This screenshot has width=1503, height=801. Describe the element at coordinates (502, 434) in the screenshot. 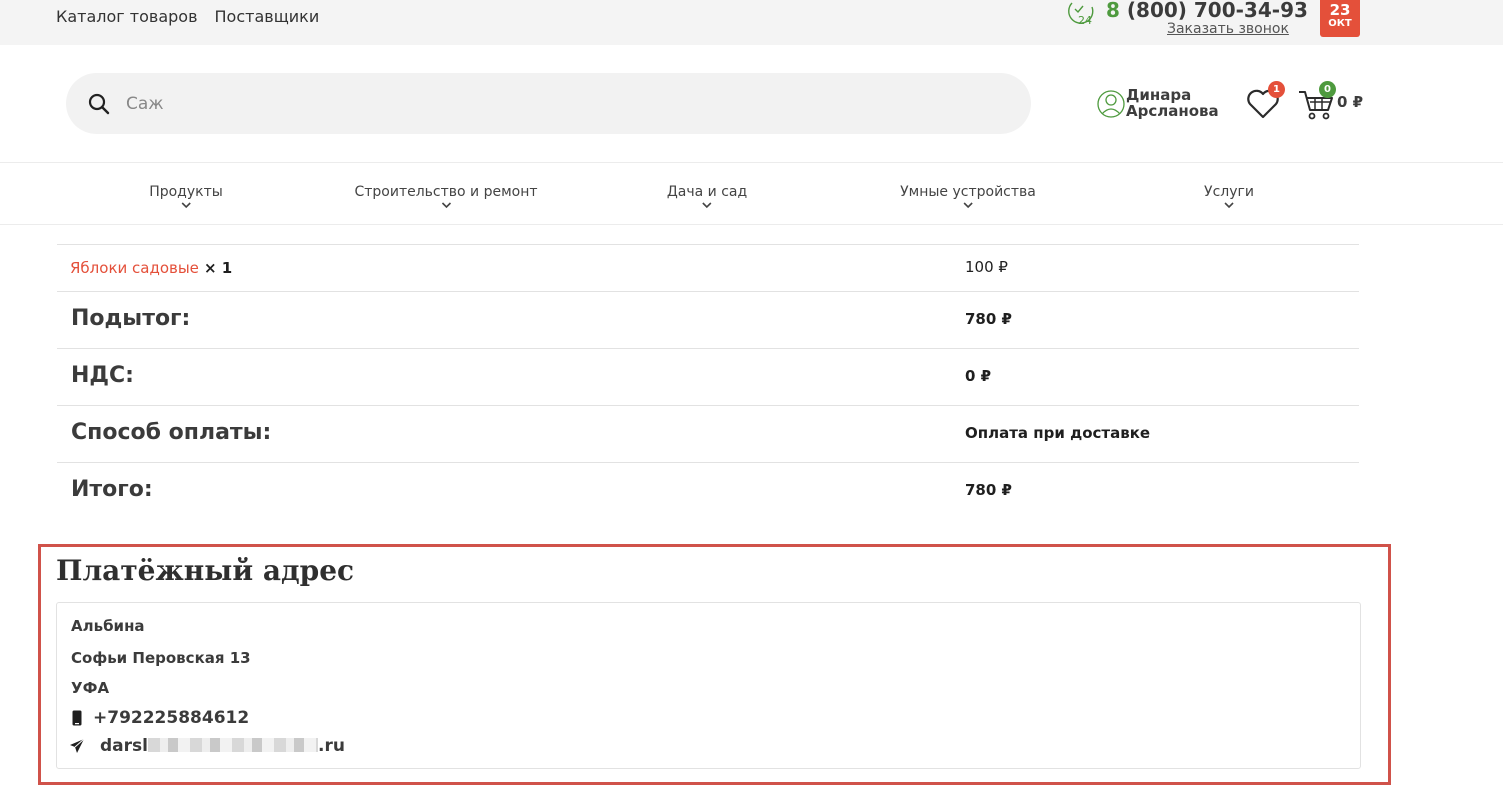

I see `table-cell: Способ оплаты:` at that location.